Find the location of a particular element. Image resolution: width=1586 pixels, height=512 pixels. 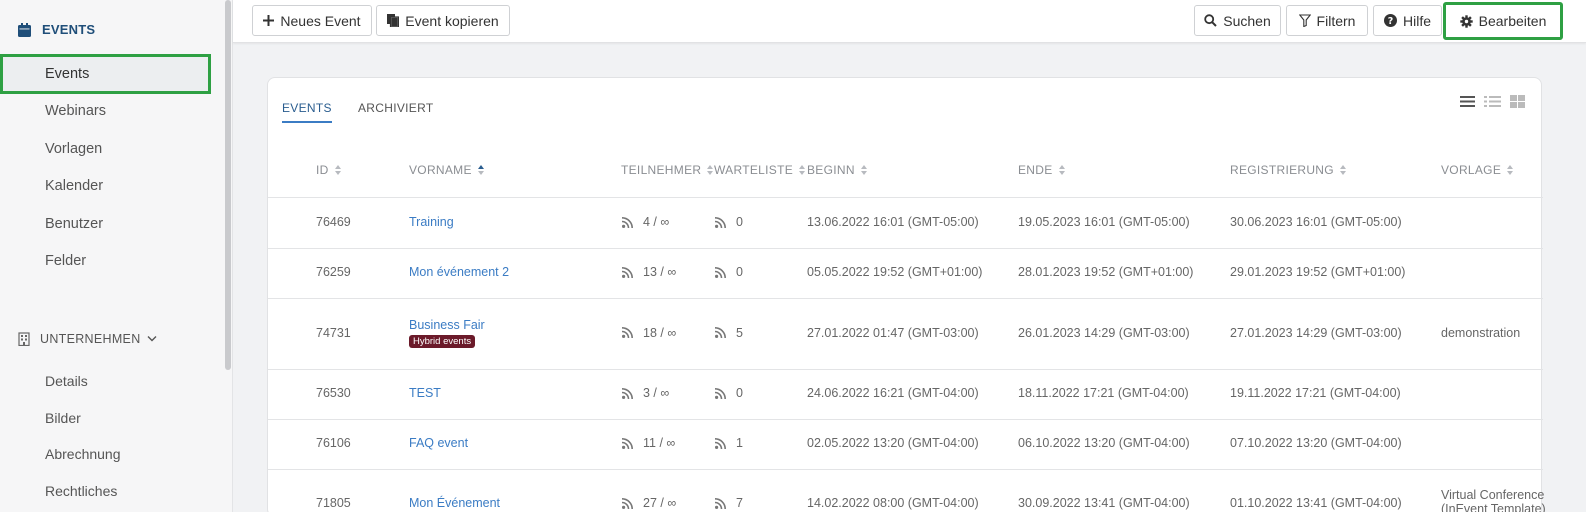

sidebar-item-fields: Felder is located at coordinates (105, 261).